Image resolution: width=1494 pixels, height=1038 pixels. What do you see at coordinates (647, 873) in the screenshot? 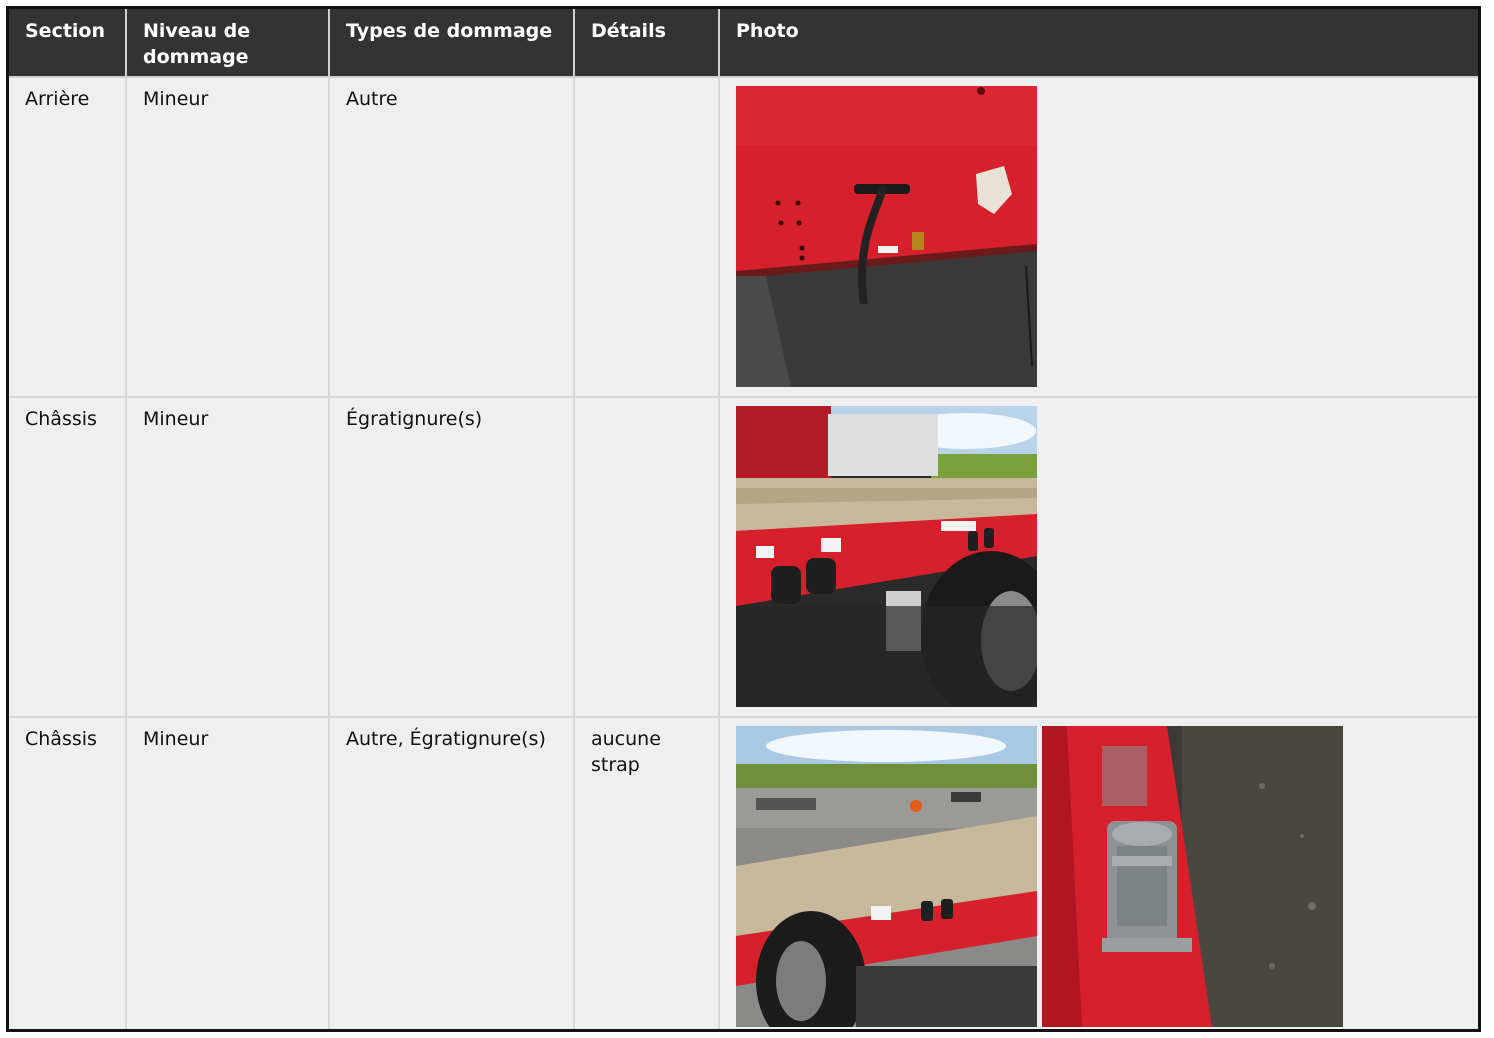
I see `cell-details: aucune strap` at bounding box center [647, 873].